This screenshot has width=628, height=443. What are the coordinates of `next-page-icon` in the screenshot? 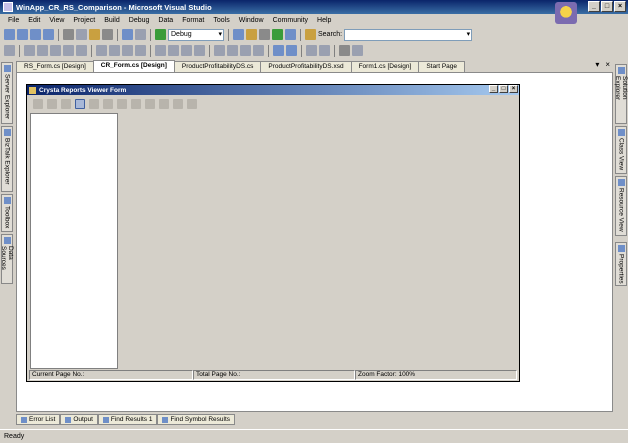 It's located at (122, 104).